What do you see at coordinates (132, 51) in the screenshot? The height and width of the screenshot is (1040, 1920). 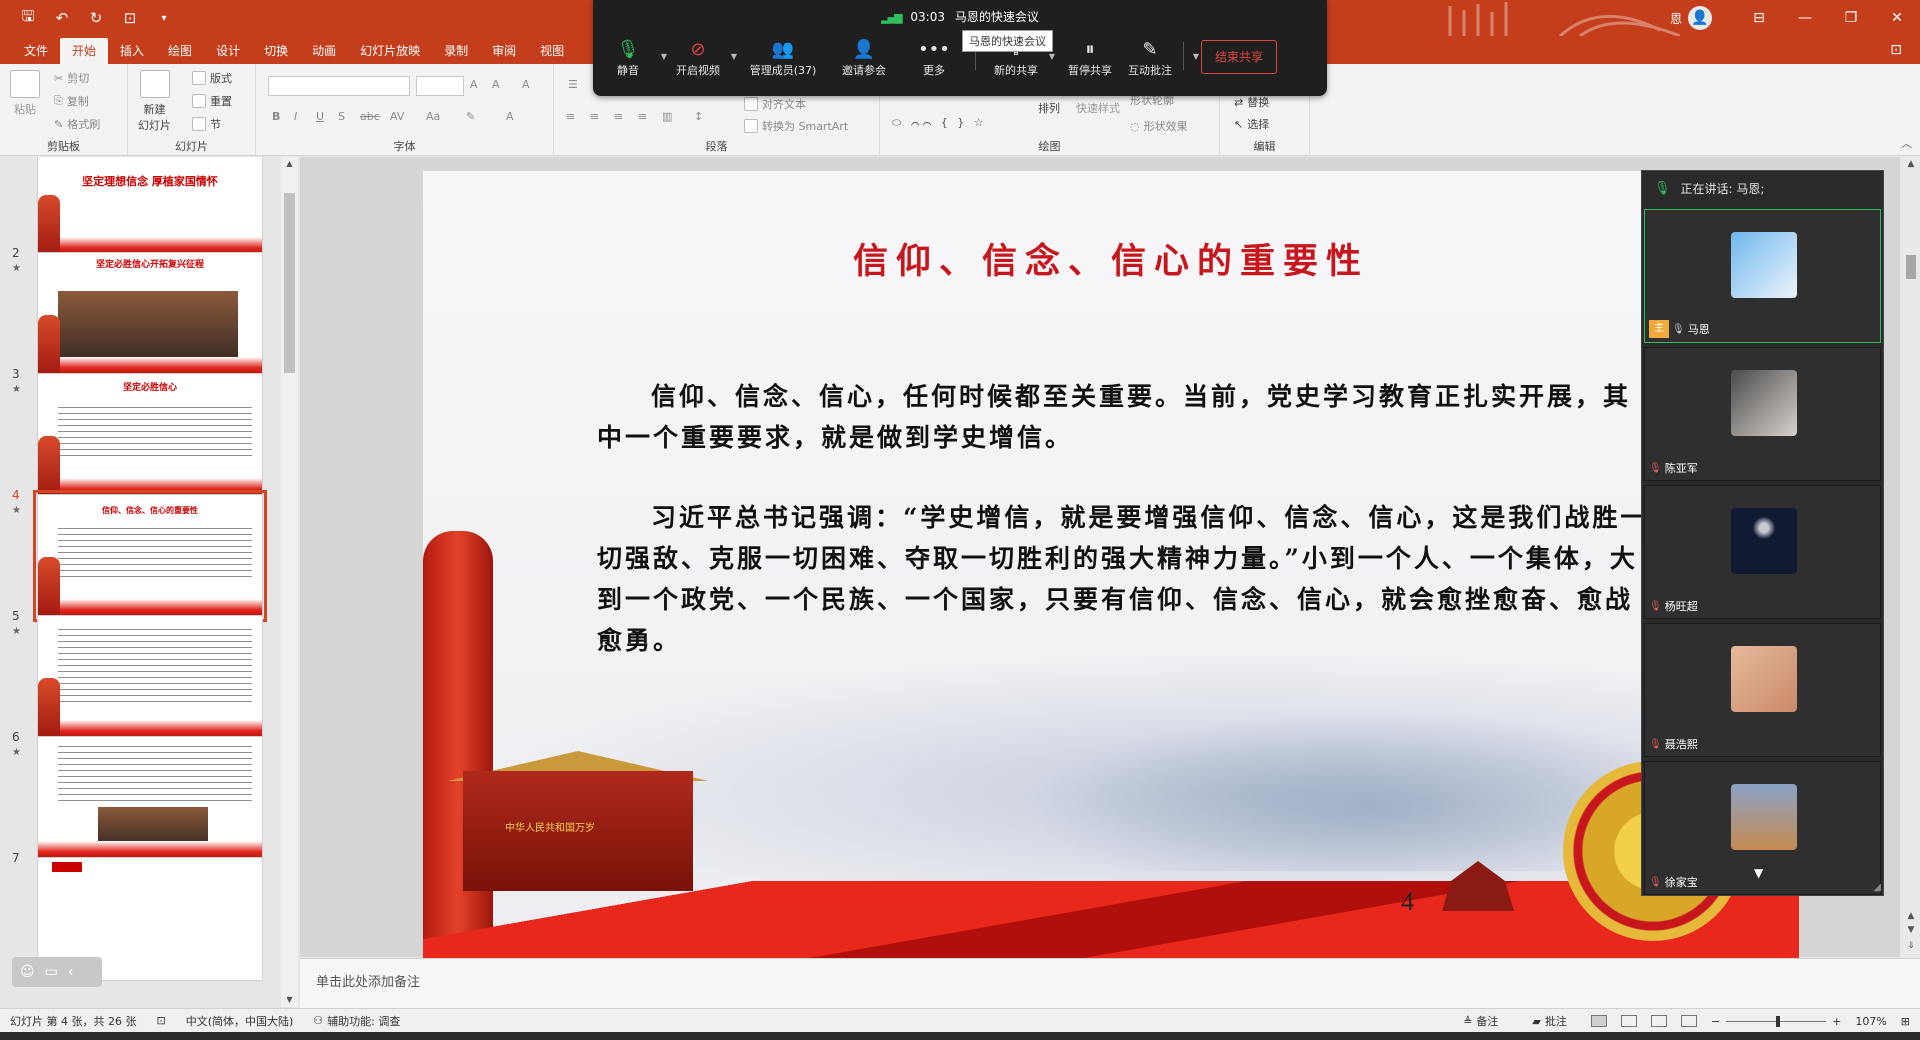 I see `tab-insert: 插入` at bounding box center [132, 51].